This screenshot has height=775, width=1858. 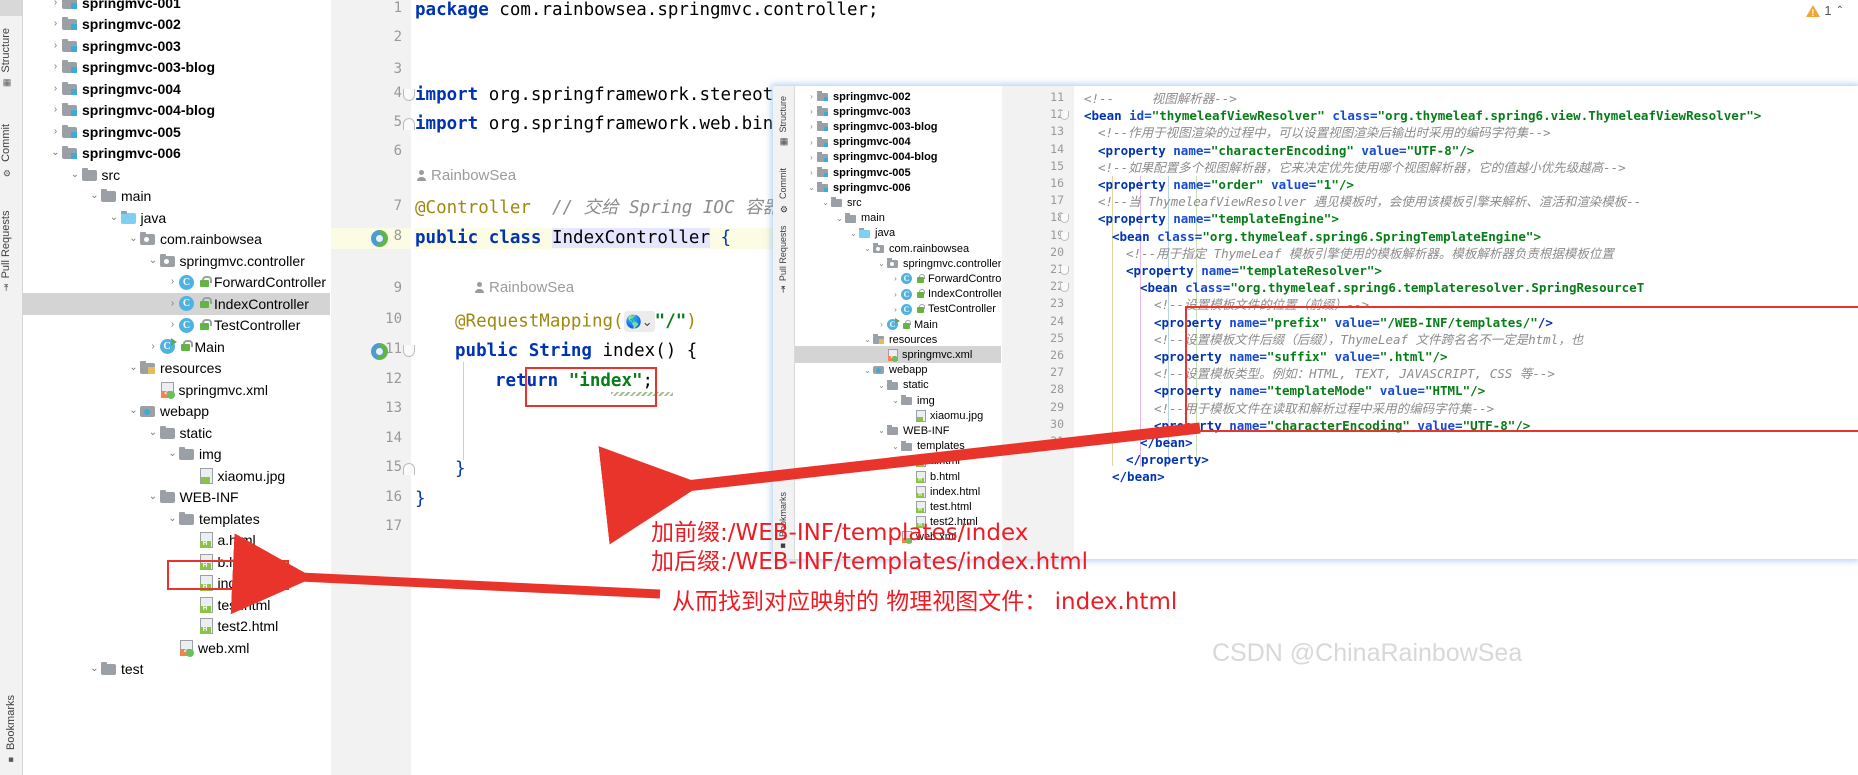 I want to click on inspection-warning-indicator: 1 ⌃, so click(x=1825, y=10).